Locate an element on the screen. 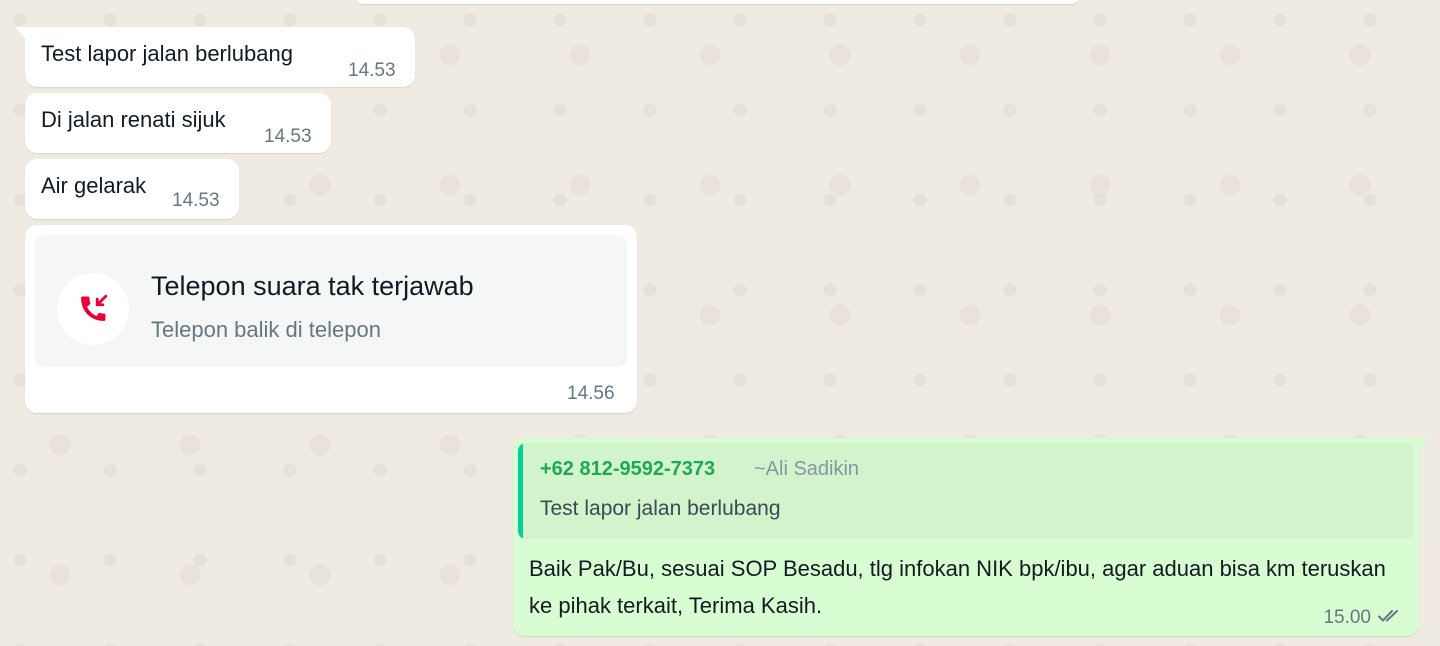  incoming-message: Di jalan renati sijuk 14.53 is located at coordinates (178, 123).